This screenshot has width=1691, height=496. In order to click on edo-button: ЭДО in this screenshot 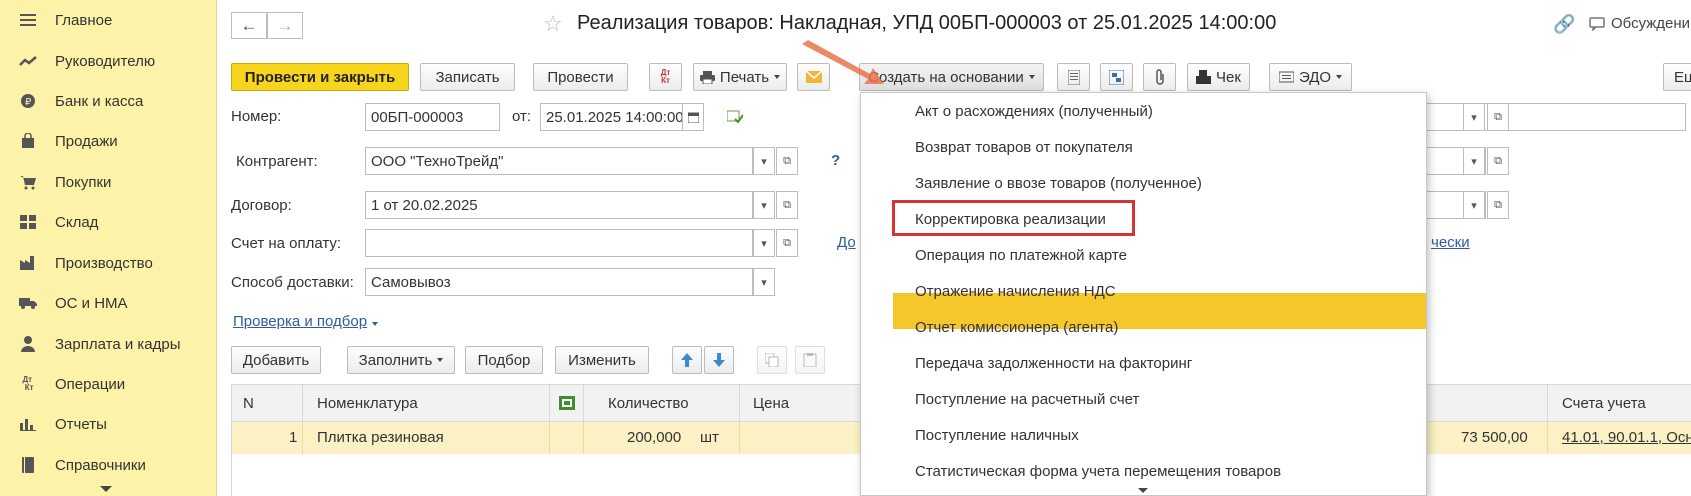, I will do `click(1310, 77)`.